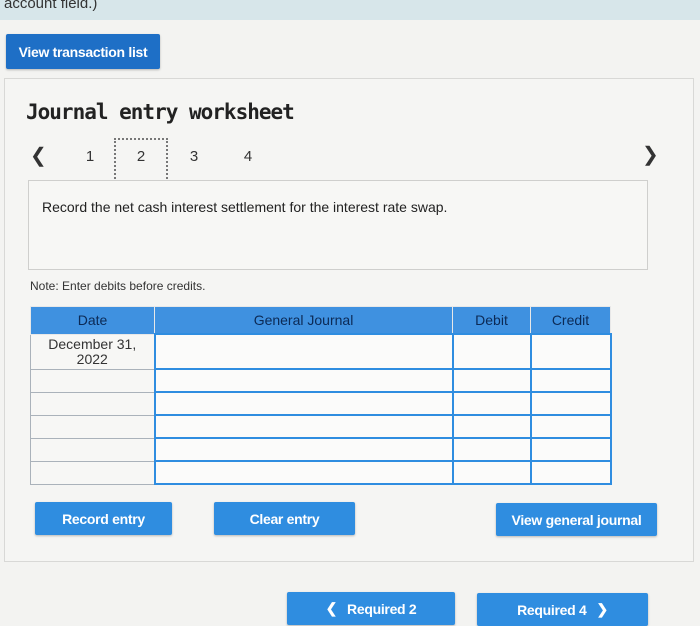 Image resolution: width=700 pixels, height=626 pixels. I want to click on table-row: December 31, 2022, so click(321, 351).